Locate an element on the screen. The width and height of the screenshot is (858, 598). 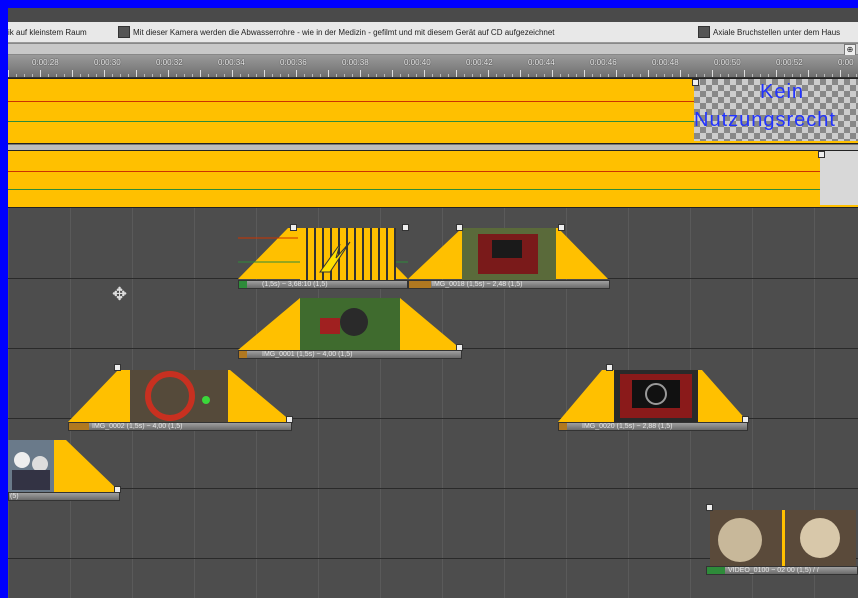
overlay-clip: (5) is located at coordinates (64, 470).